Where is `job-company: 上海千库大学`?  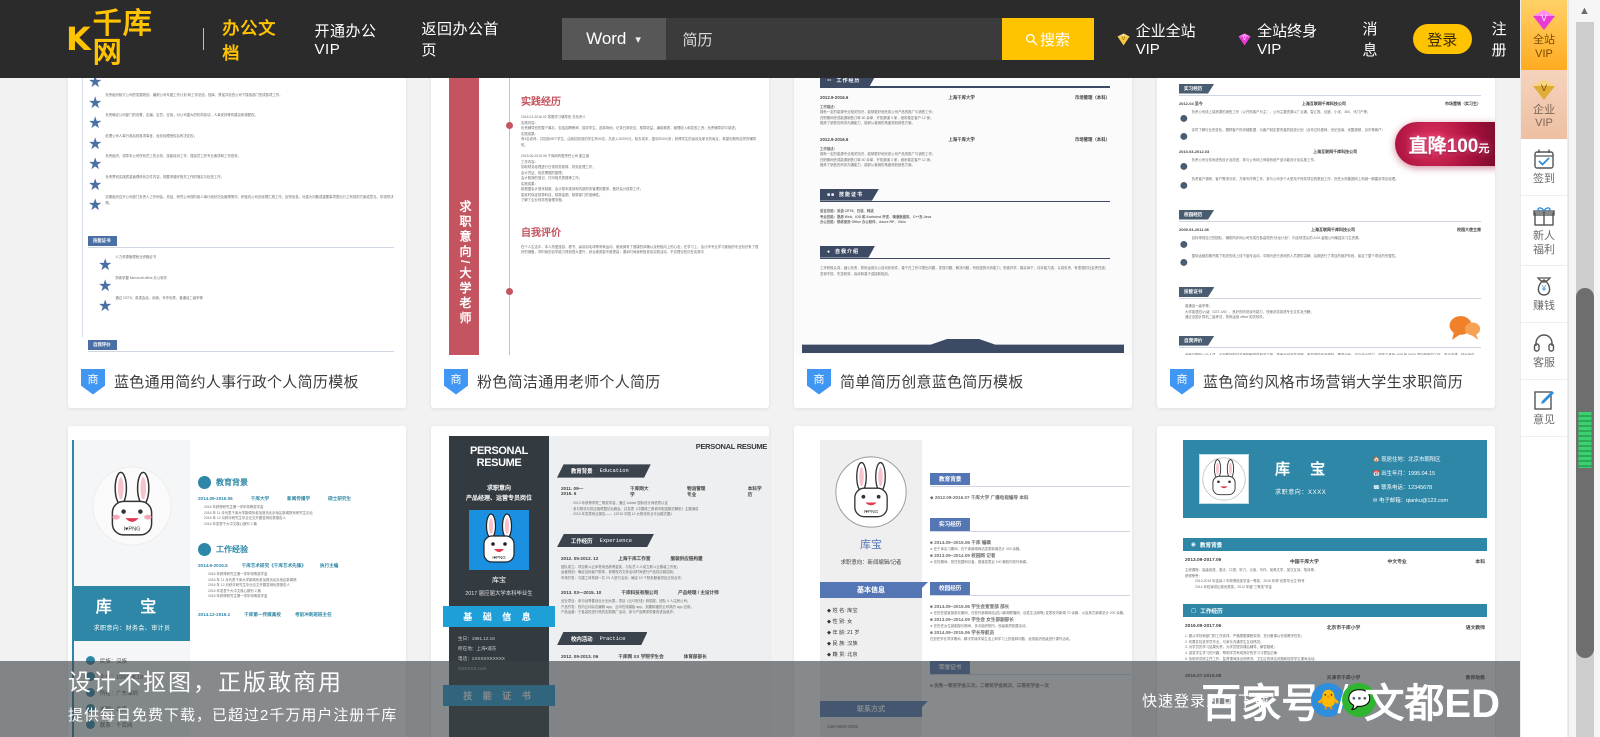 job-company: 上海千库大学 is located at coordinates (961, 139).